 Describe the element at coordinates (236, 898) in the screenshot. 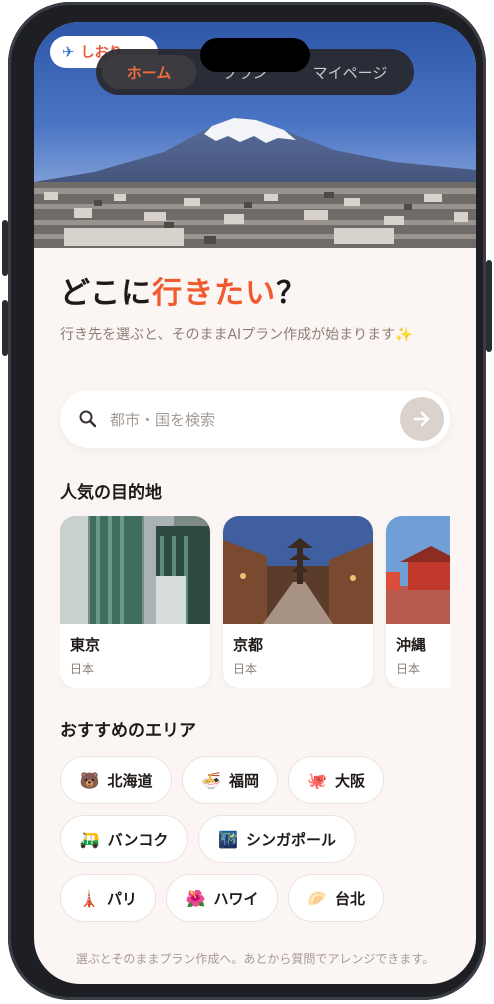

I see `area-chip-label: ハワイ` at that location.